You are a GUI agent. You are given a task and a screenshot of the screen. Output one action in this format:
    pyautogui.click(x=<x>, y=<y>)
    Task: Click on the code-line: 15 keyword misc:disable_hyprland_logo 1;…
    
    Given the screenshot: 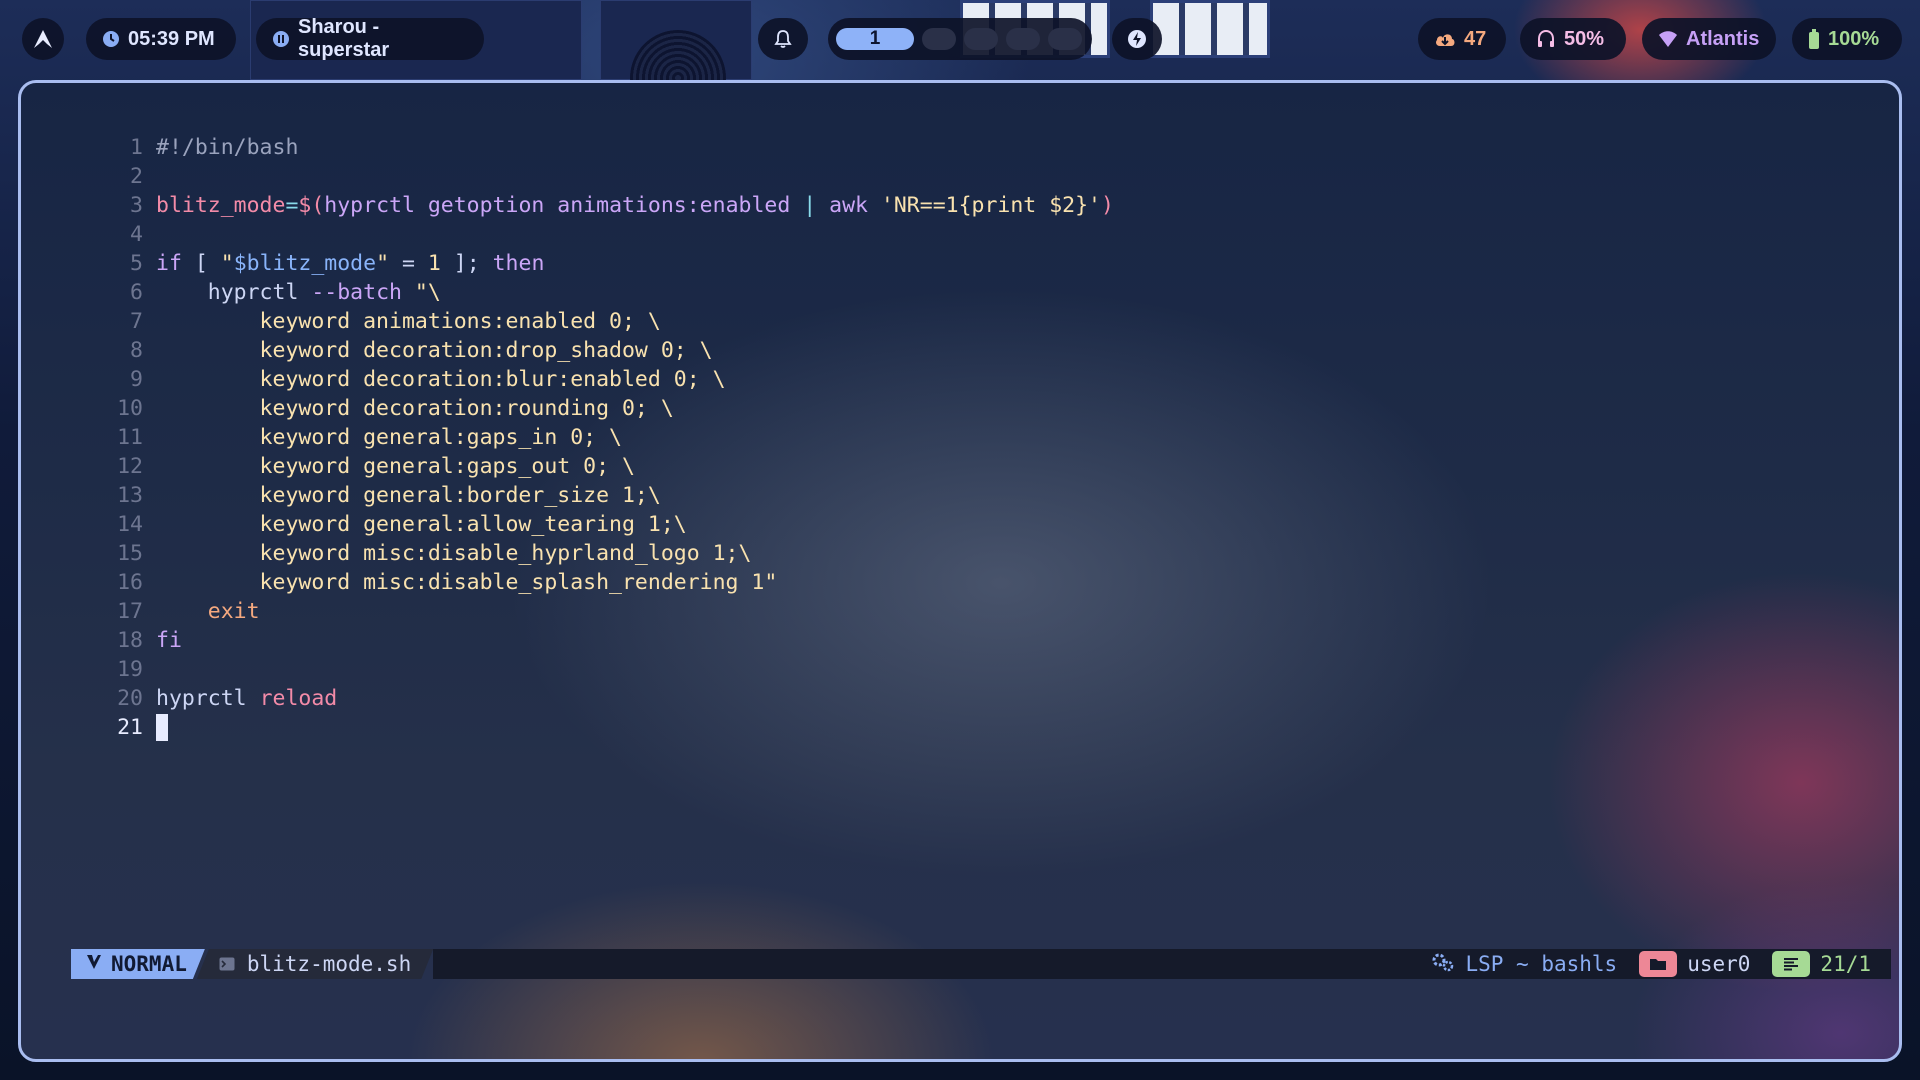 What is the action you would take?
    pyautogui.click(x=602, y=553)
    